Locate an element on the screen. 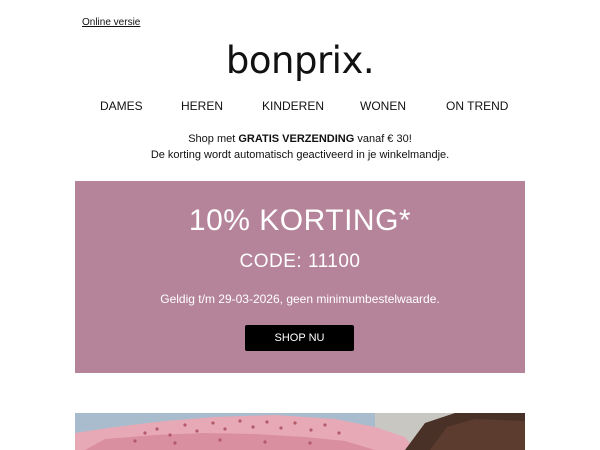  hero-photo is located at coordinates (300, 431).